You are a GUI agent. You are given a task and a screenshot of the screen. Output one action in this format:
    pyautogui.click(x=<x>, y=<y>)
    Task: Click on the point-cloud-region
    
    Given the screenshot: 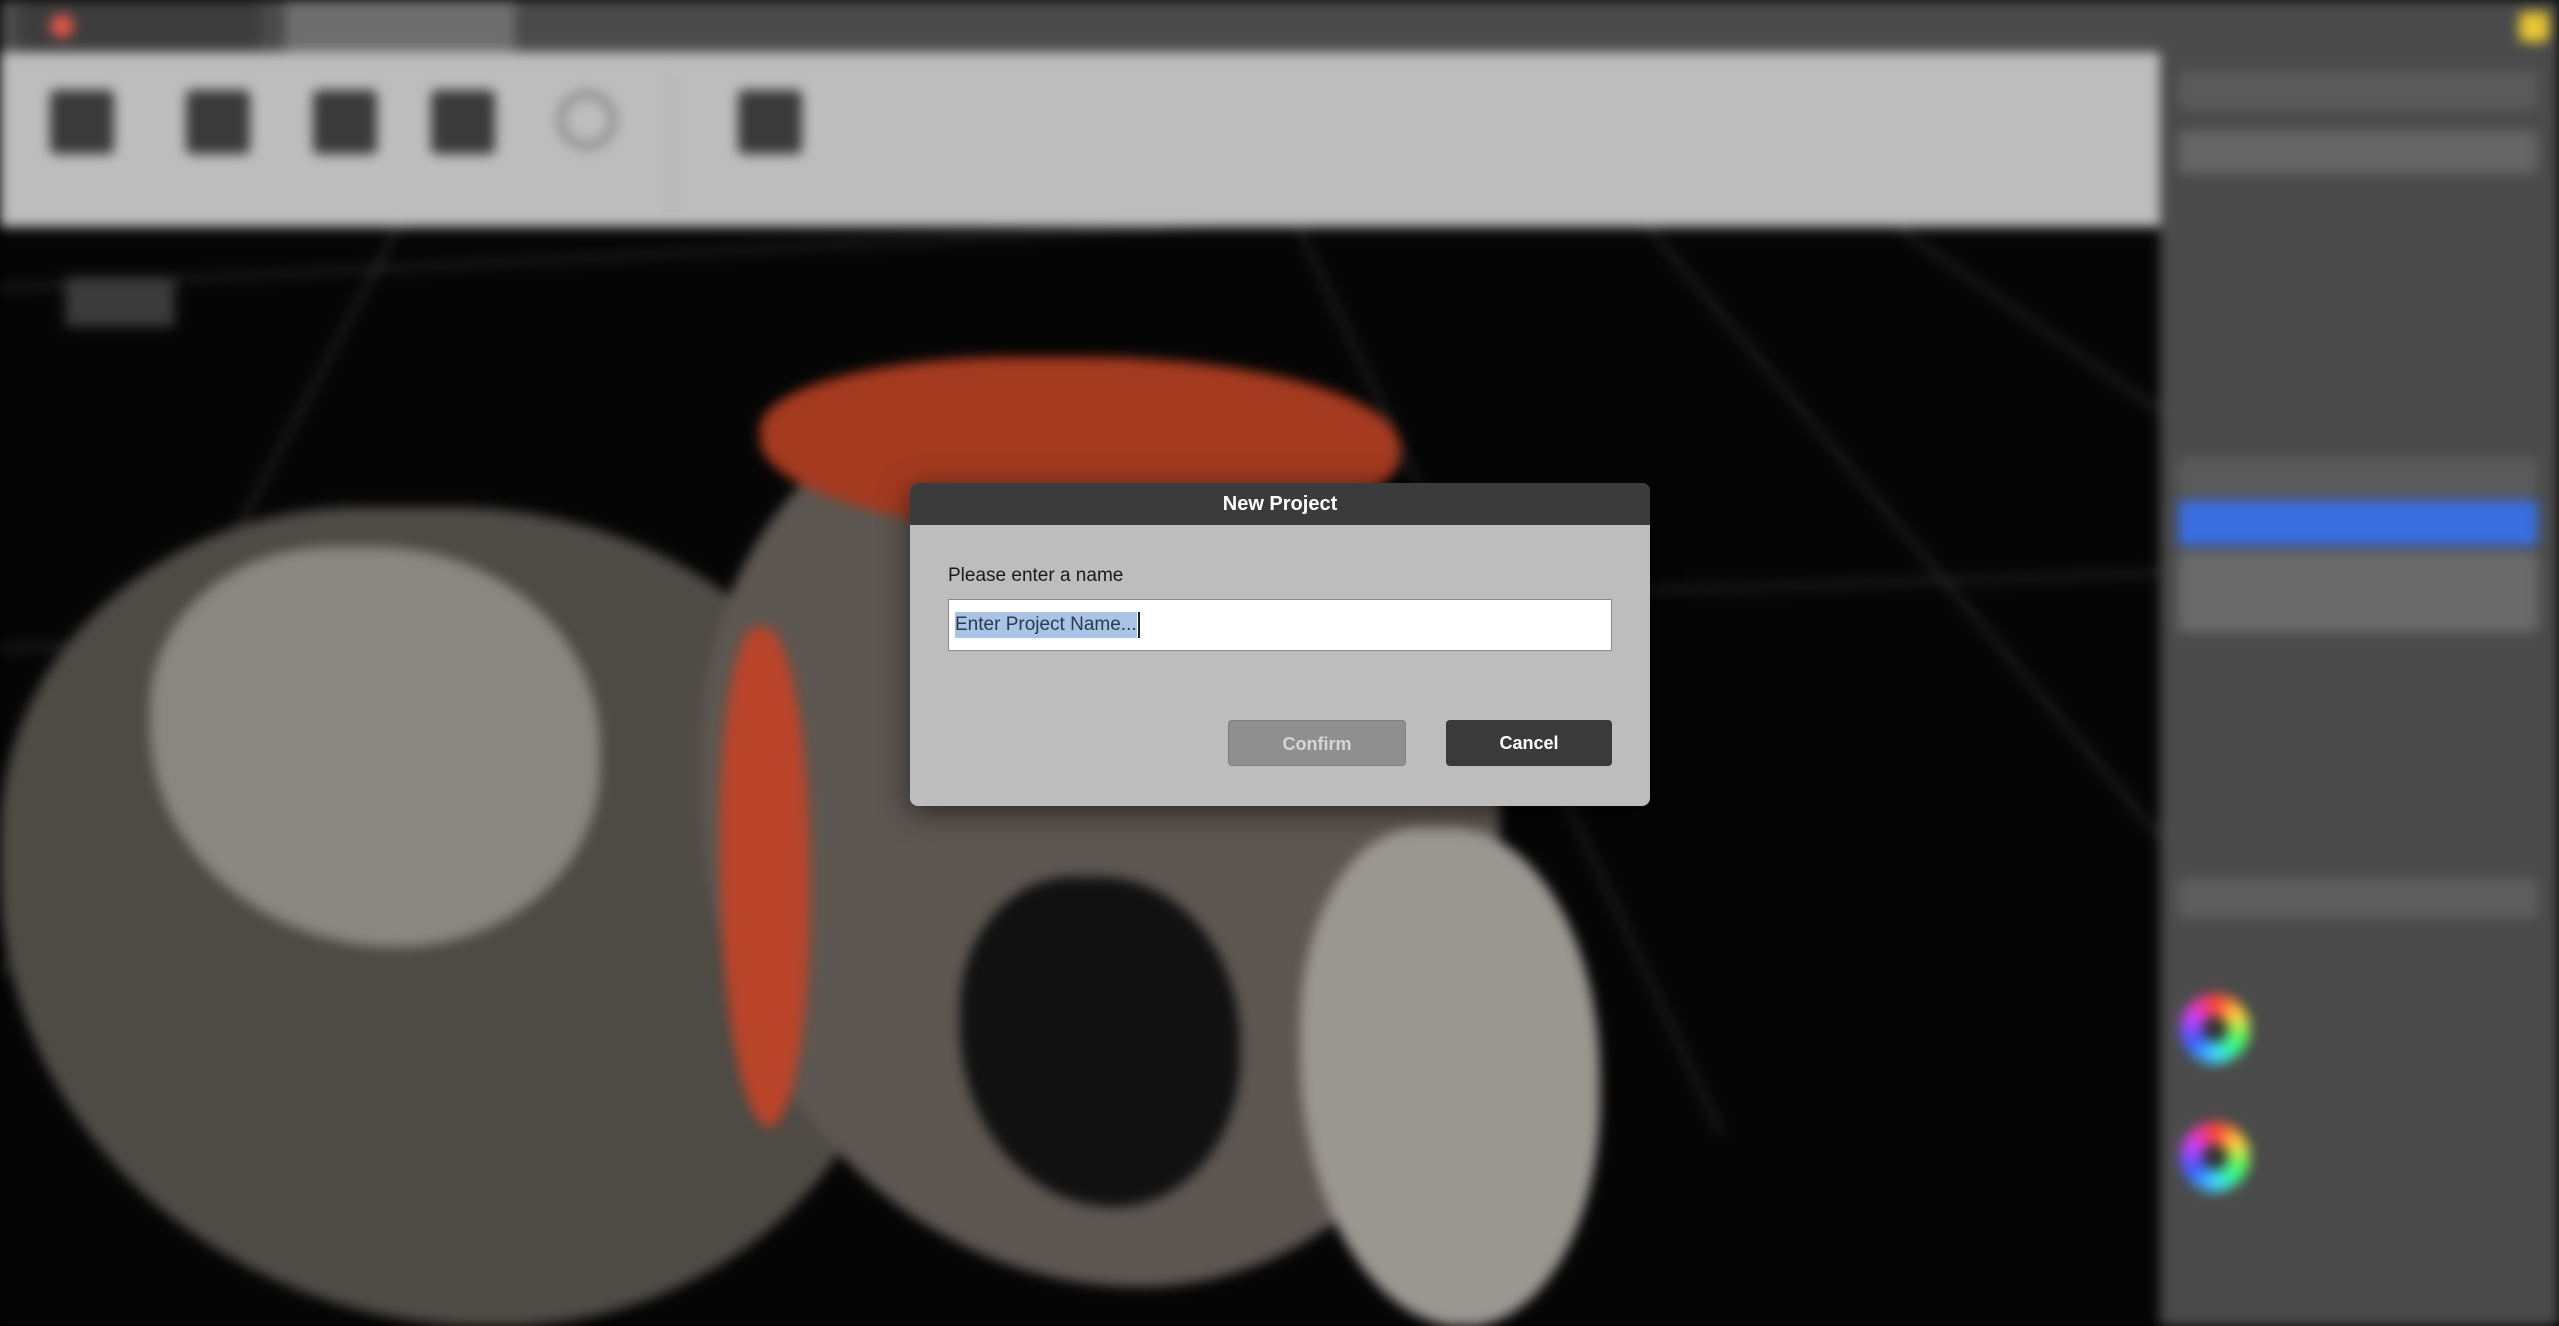 What is the action you would take?
    pyautogui.click(x=1450, y=1076)
    